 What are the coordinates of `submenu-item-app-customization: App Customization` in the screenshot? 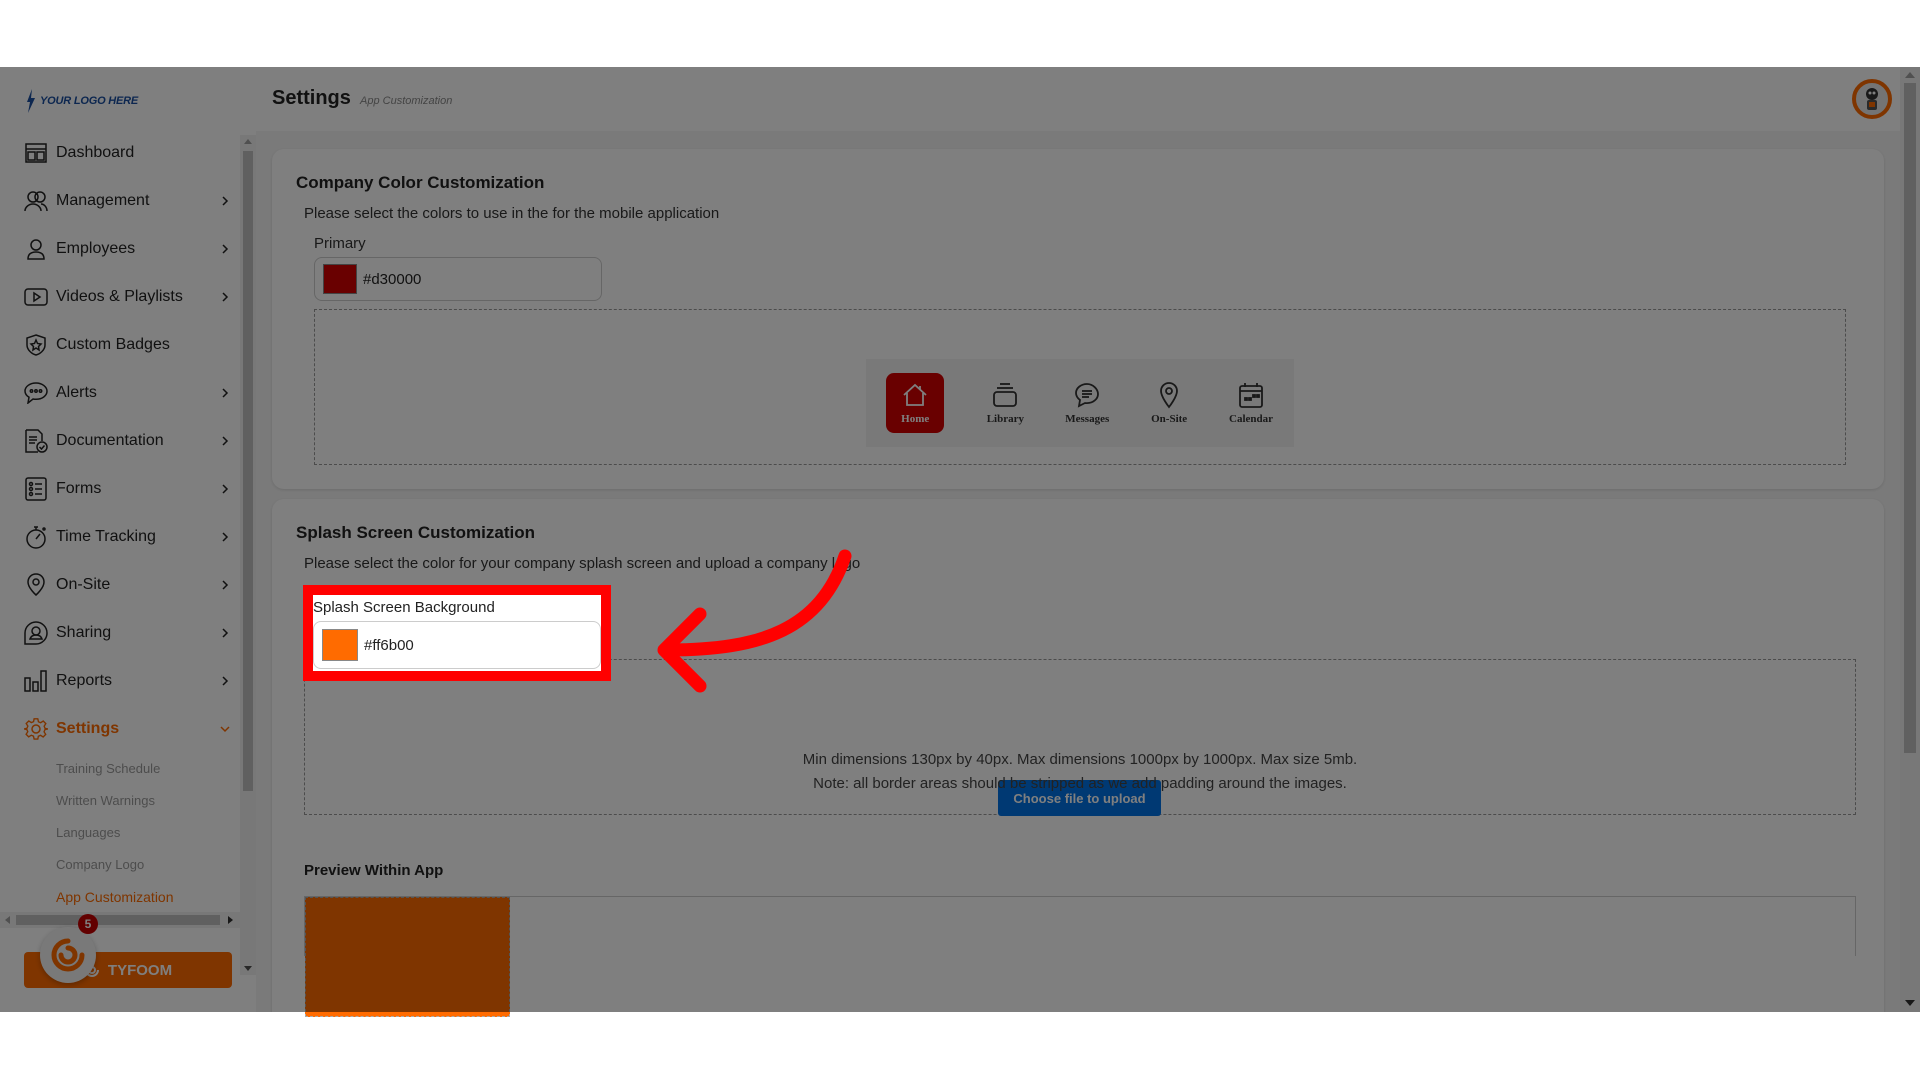 It's located at (148, 897).